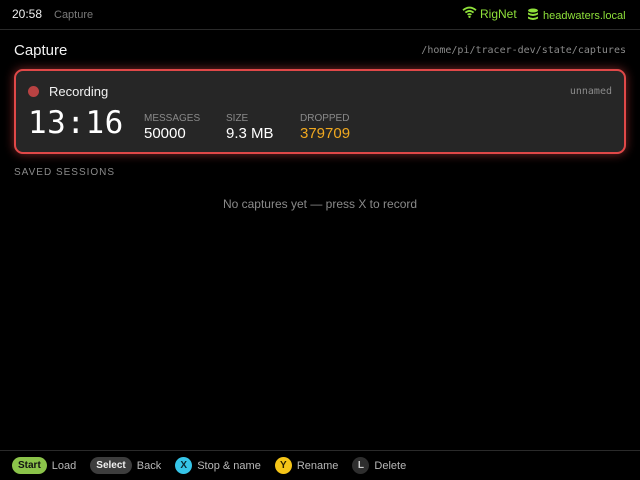 The image size is (640, 480). Describe the element at coordinates (149, 465) in the screenshot. I see `hint-label: Back` at that location.